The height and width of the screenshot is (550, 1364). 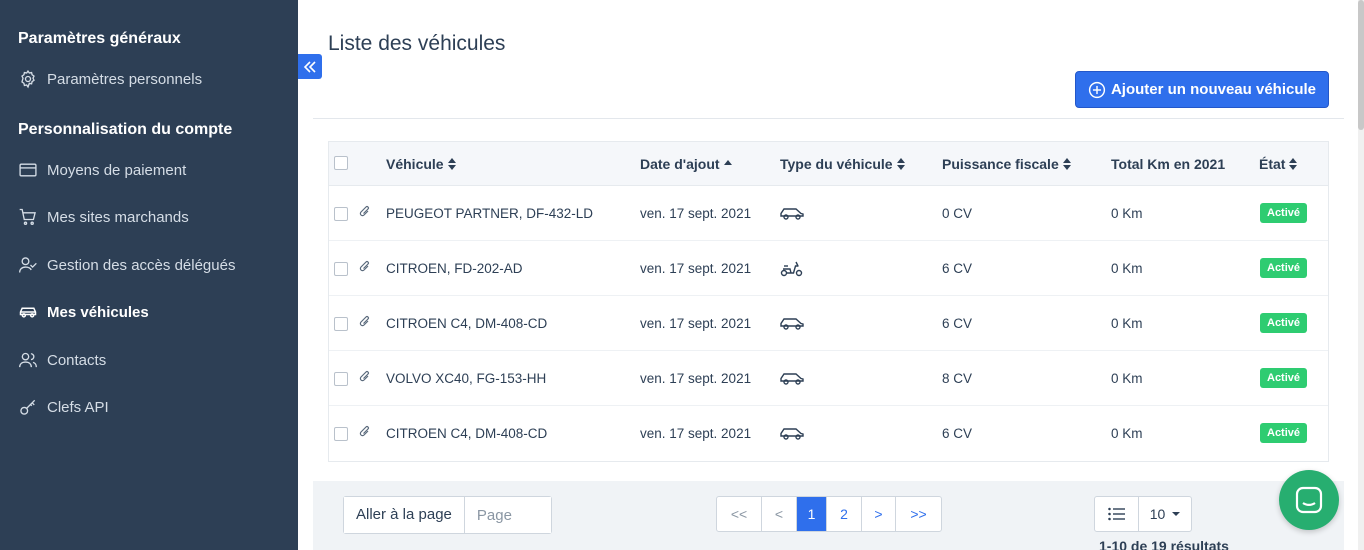 I want to click on chat-icon, so click(x=1309, y=500).